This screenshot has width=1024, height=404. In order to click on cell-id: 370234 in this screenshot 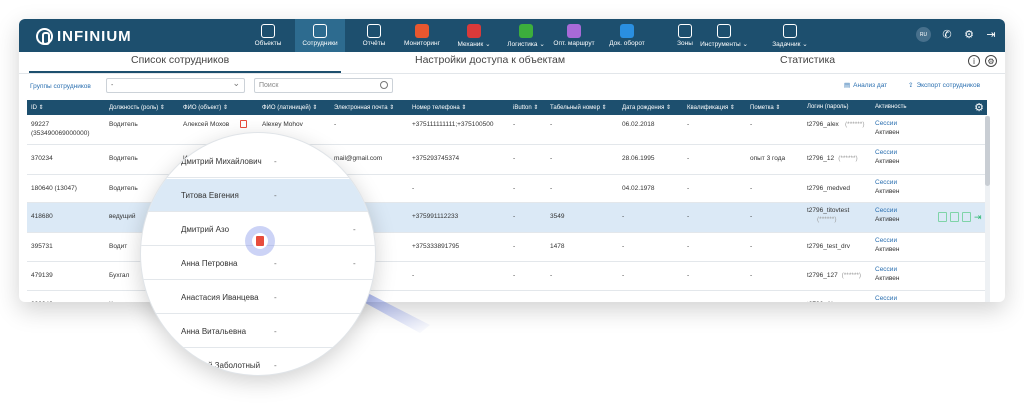, I will do `click(42, 158)`.